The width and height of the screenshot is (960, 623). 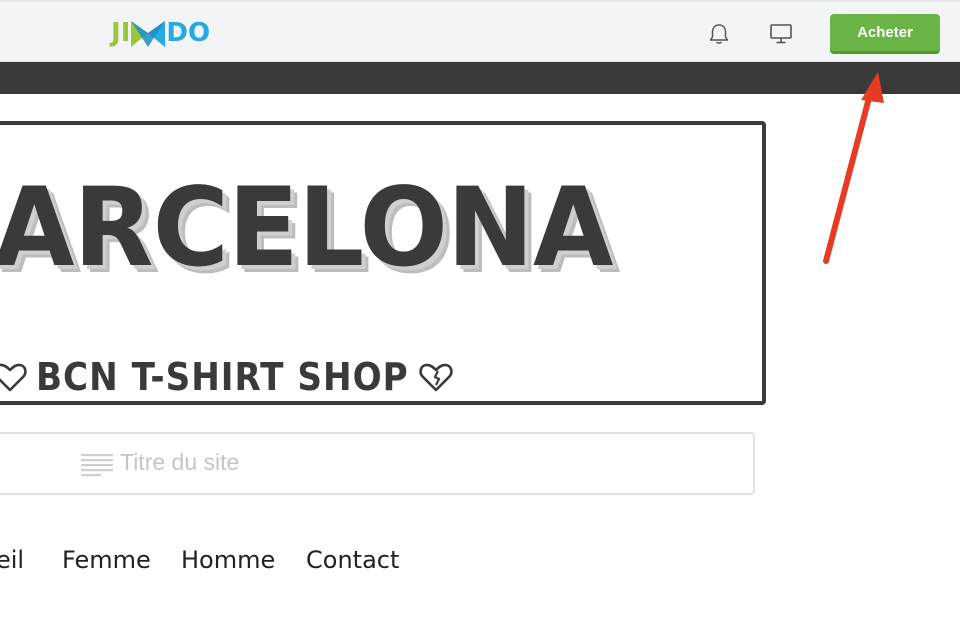 What do you see at coordinates (177, 33) in the screenshot?
I see `logo-letter-d: D` at bounding box center [177, 33].